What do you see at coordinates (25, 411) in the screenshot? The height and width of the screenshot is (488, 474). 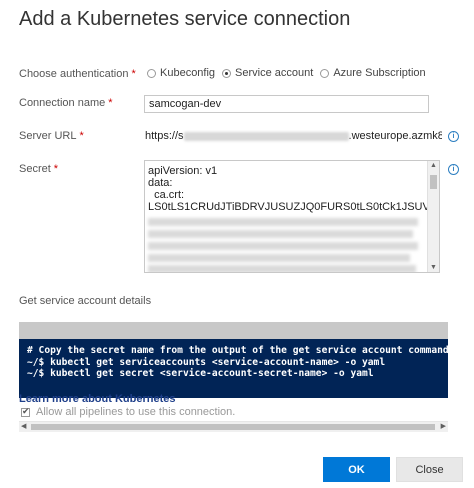 I see `allow-pipelines-checkbox` at bounding box center [25, 411].